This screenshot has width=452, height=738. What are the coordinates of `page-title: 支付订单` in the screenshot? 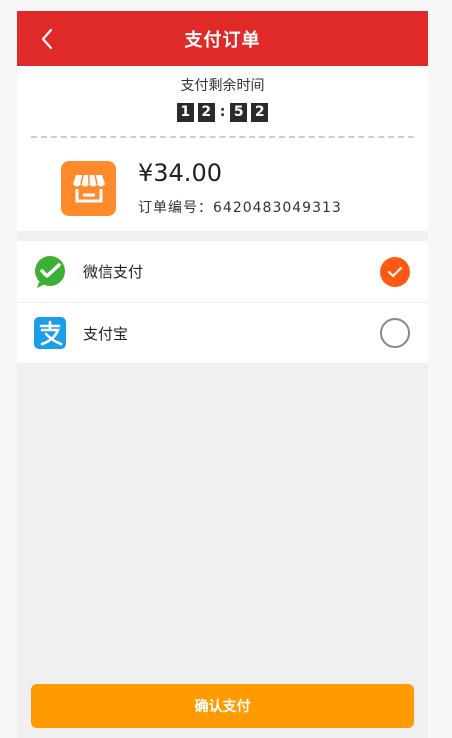 It's located at (222, 40).